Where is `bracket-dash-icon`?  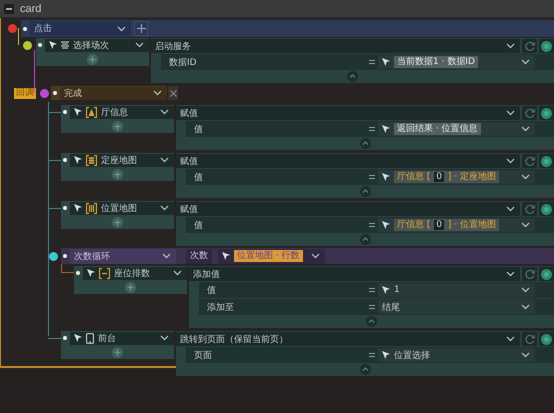
bracket-dash-icon is located at coordinates (104, 273).